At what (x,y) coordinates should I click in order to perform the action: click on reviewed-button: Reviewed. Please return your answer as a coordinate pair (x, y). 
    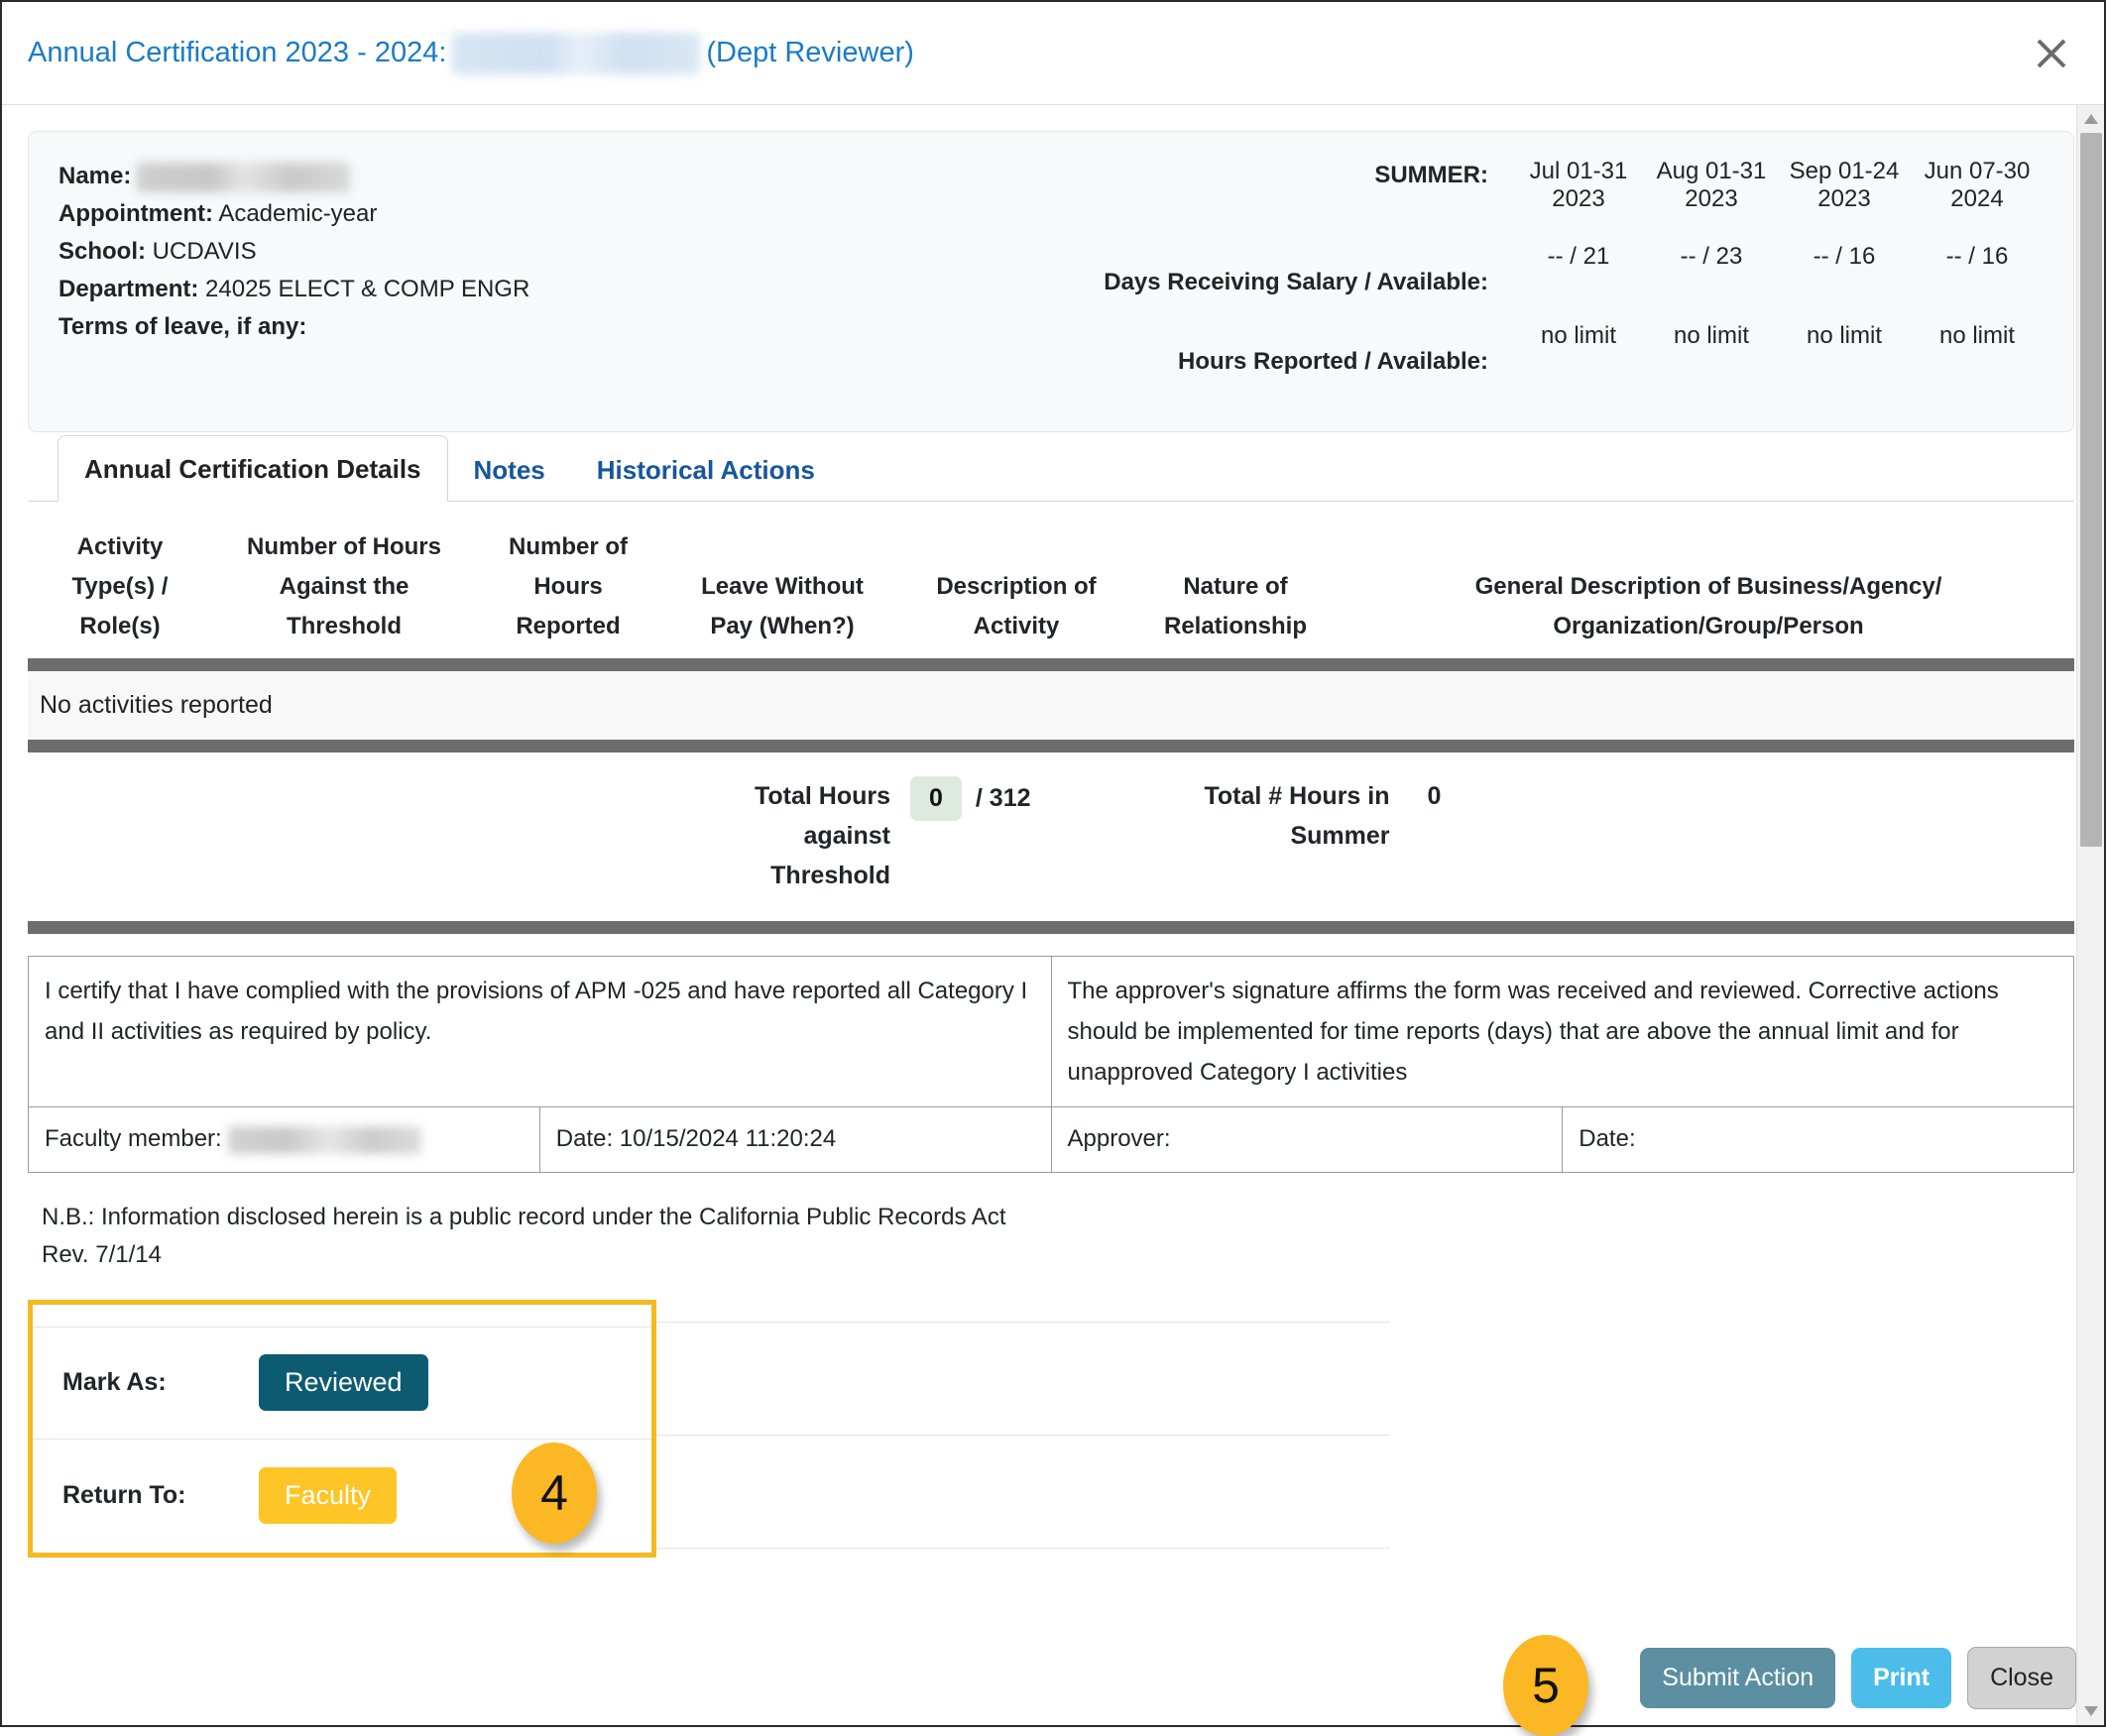
    Looking at the image, I should click on (343, 1382).